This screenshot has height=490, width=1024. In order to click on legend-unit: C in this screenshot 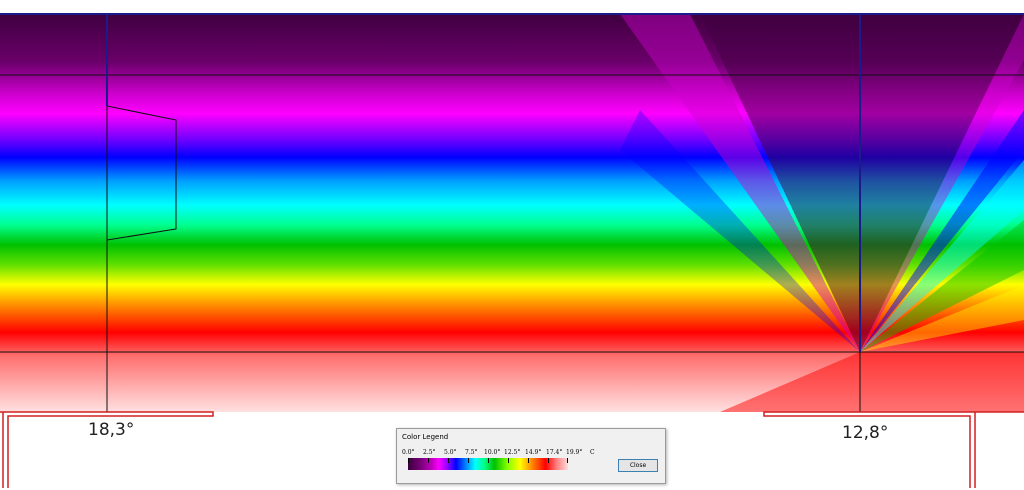, I will do `click(592, 452)`.